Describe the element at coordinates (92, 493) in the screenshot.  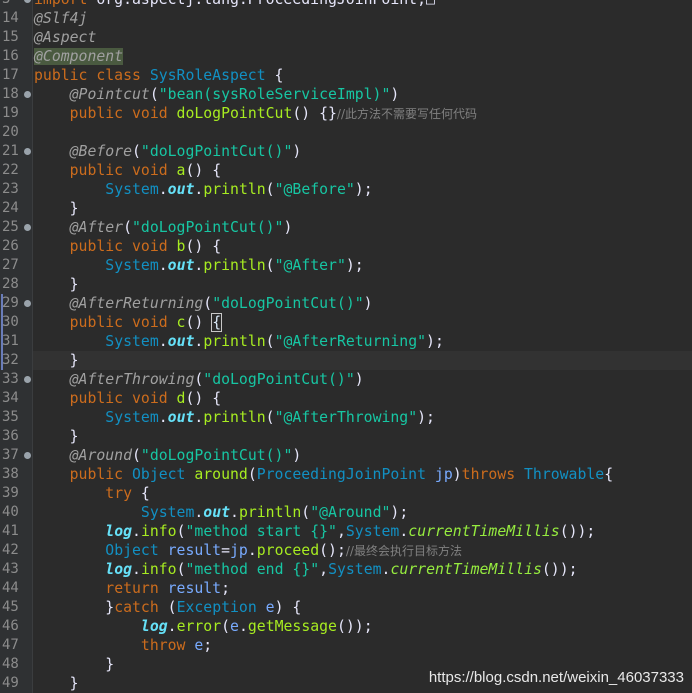
I see `code-text: try {` at that location.